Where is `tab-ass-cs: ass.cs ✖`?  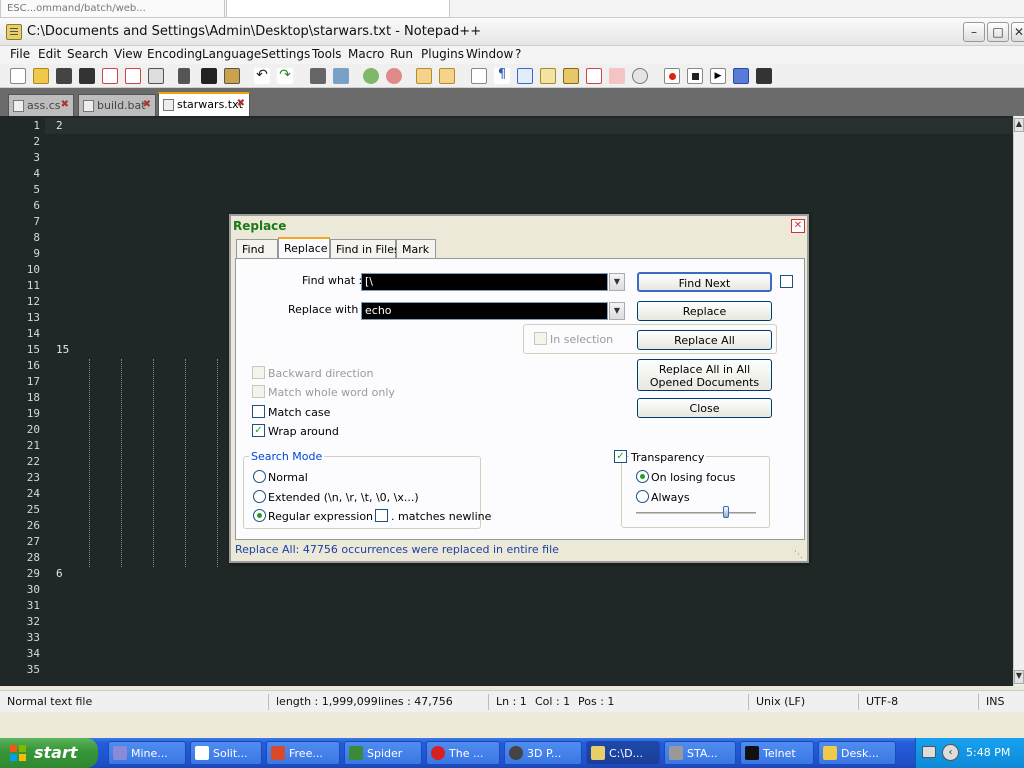 tab-ass-cs: ass.cs ✖ is located at coordinates (41, 105).